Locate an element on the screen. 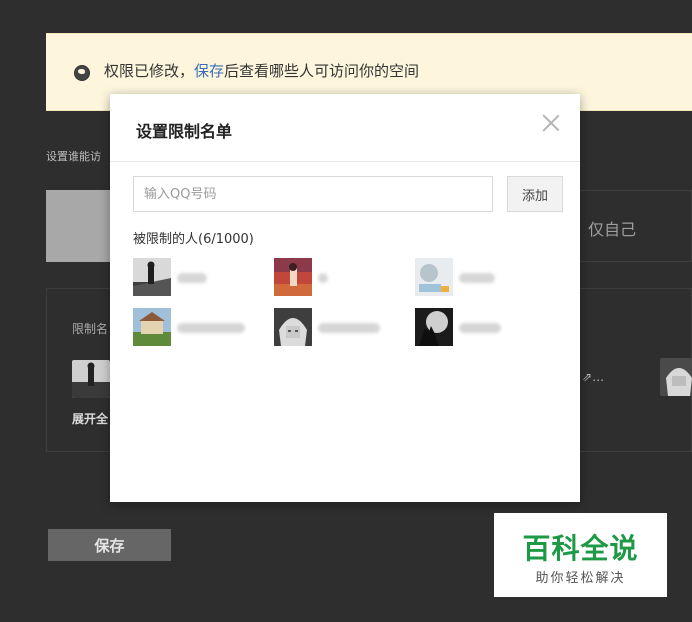 Image resolution: width=692 pixels, height=622 pixels. add-button: 添加 is located at coordinates (535, 194).